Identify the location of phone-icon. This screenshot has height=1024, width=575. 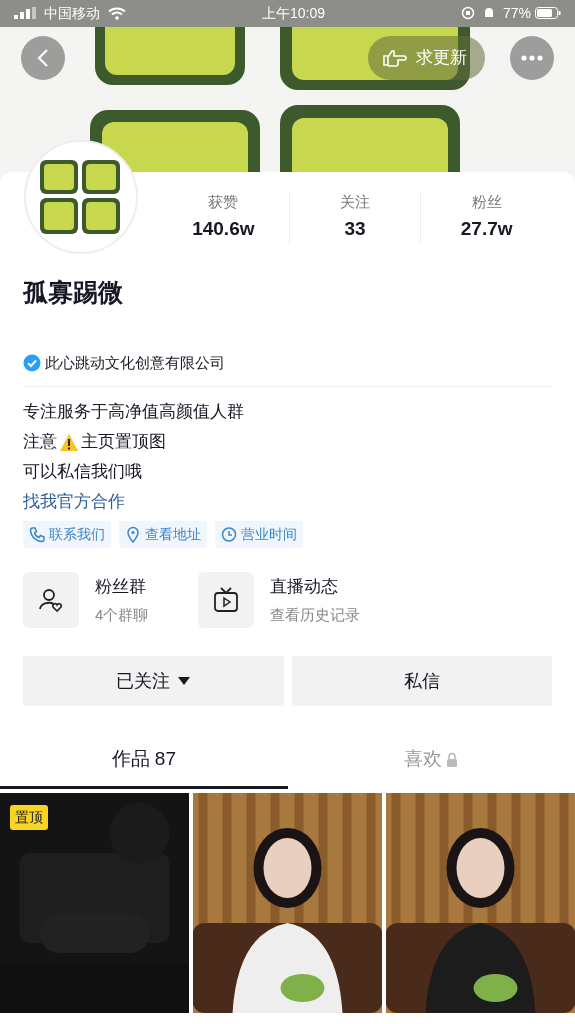
(37, 534).